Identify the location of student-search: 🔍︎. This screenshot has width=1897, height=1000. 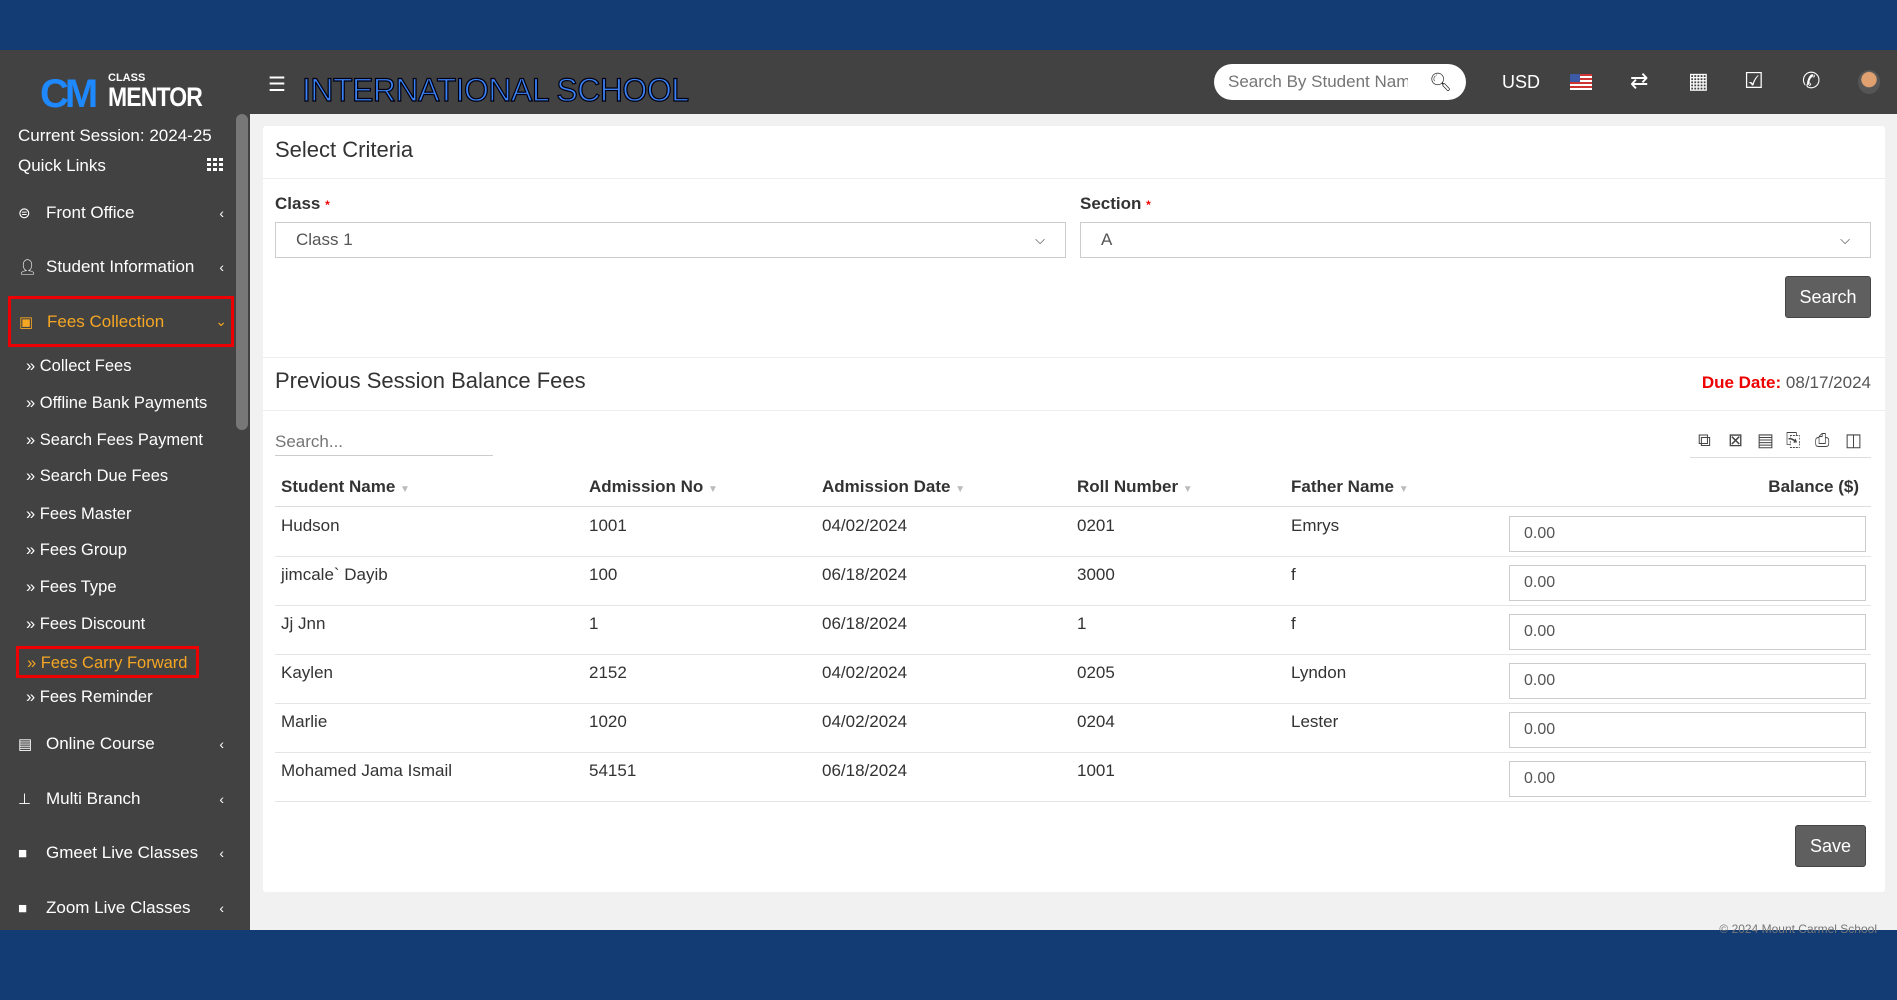
(1340, 82).